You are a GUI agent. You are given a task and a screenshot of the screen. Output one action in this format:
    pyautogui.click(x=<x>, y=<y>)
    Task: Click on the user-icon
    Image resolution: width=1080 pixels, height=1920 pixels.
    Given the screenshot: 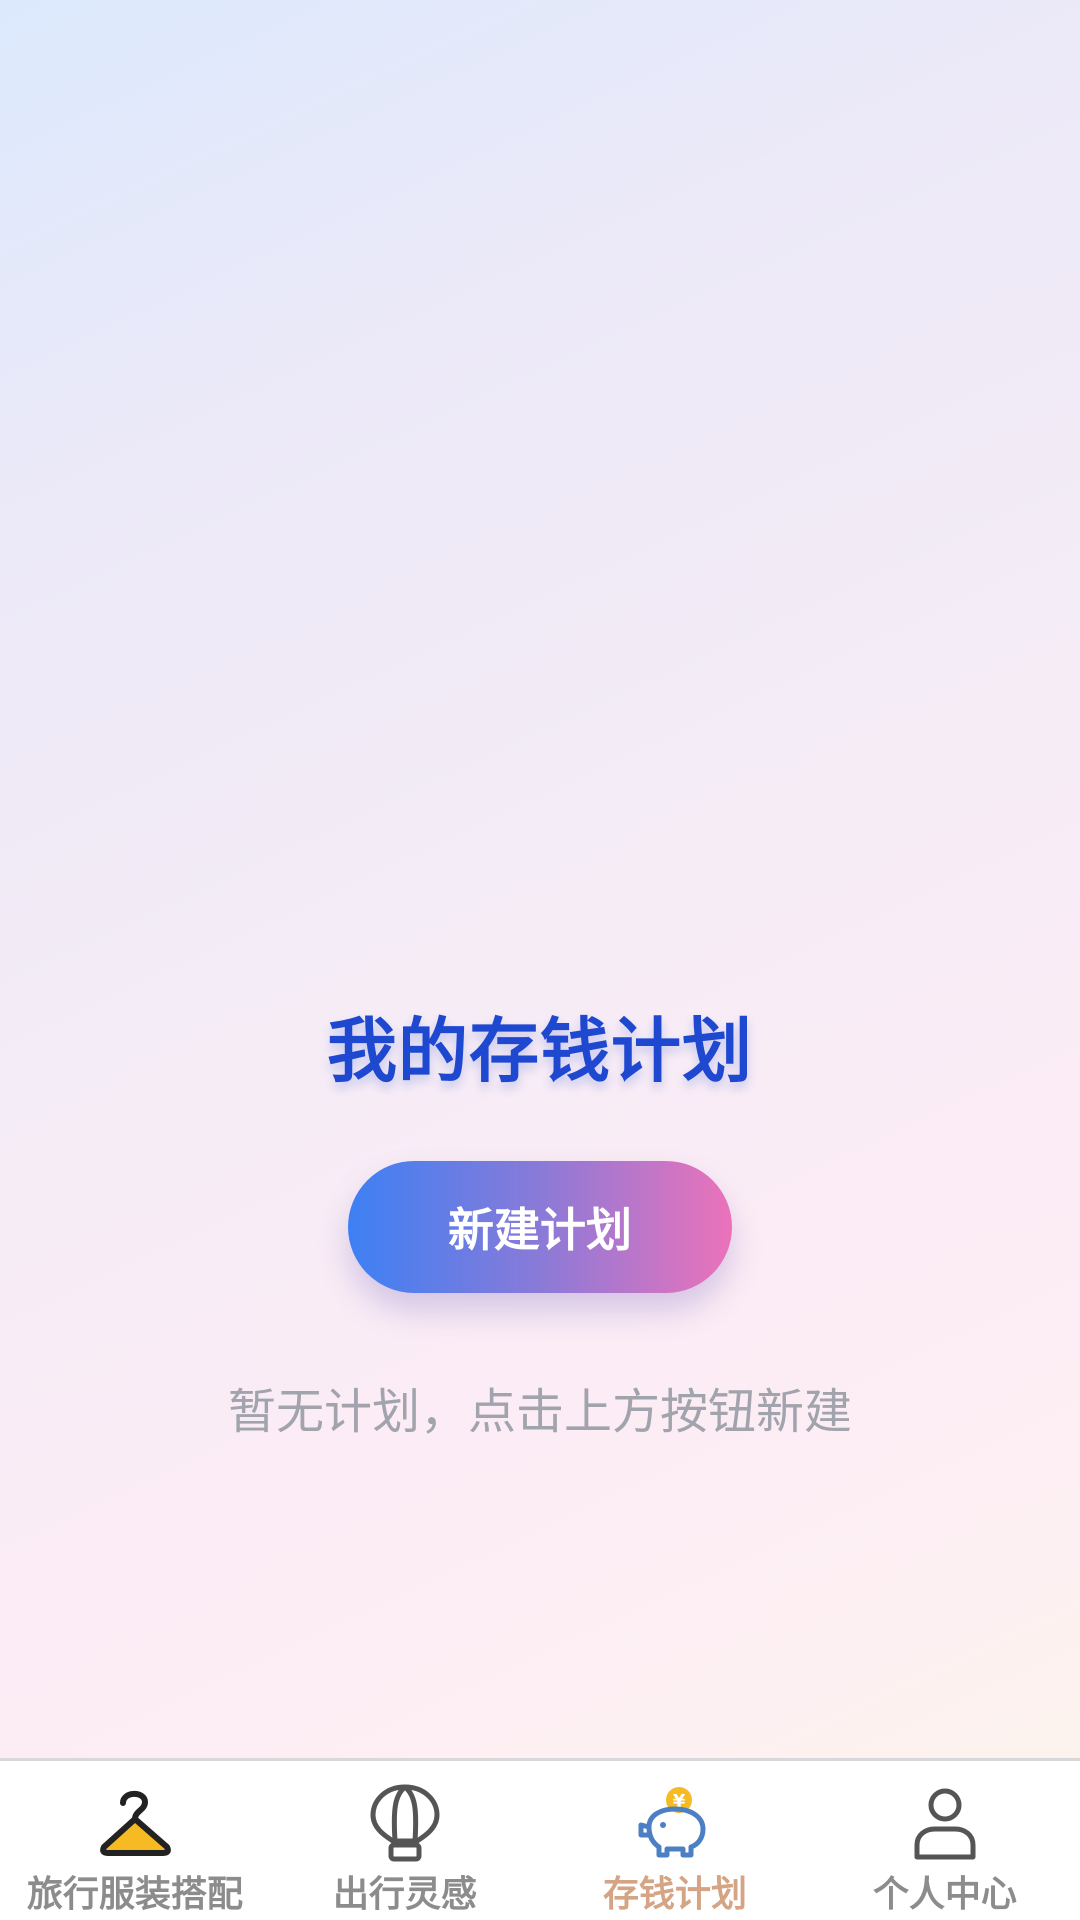 What is the action you would take?
    pyautogui.click(x=945, y=1823)
    